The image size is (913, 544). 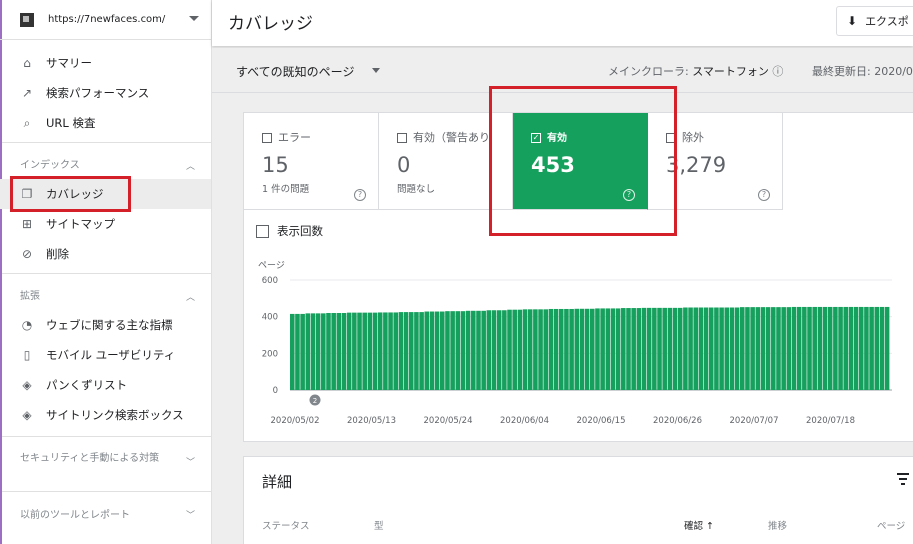 I want to click on chevron-down-icon: ﹀, so click(x=190, y=463).